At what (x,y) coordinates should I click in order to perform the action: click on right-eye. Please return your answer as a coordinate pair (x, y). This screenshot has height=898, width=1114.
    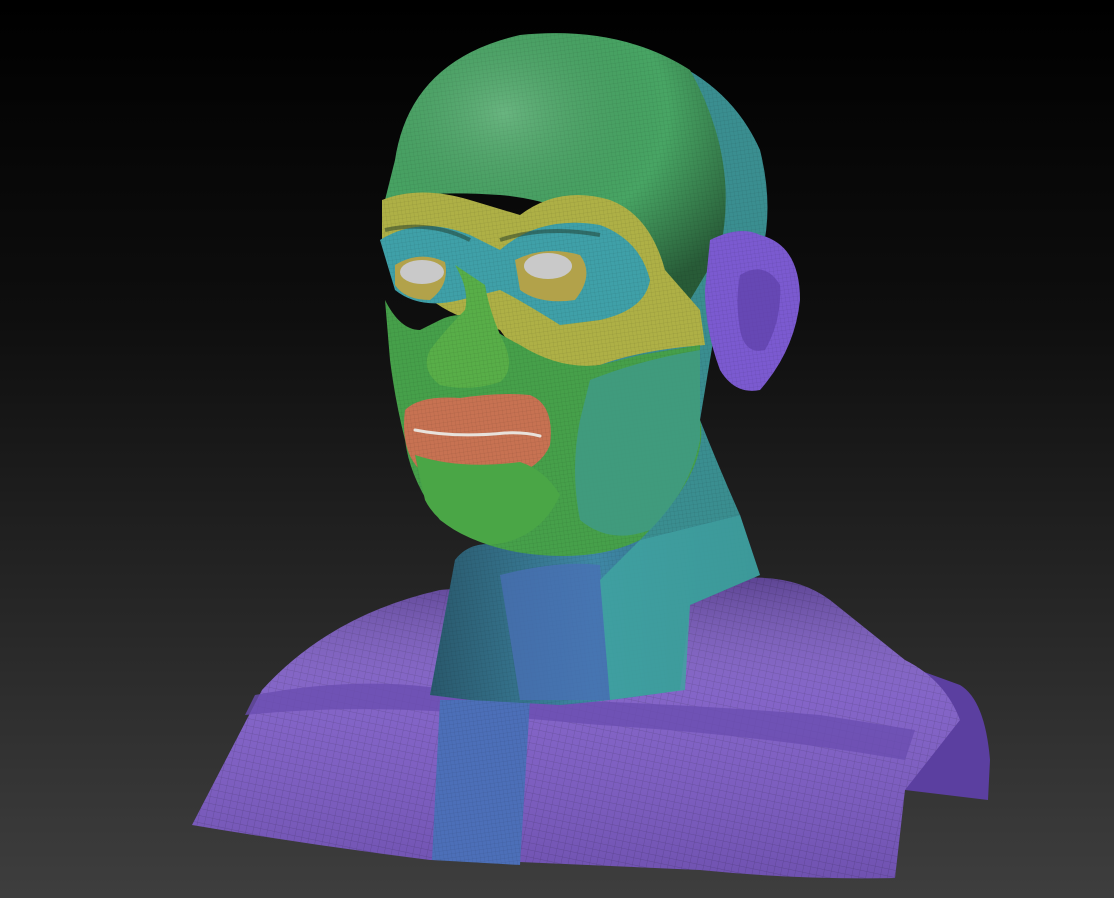
    Looking at the image, I should click on (548, 266).